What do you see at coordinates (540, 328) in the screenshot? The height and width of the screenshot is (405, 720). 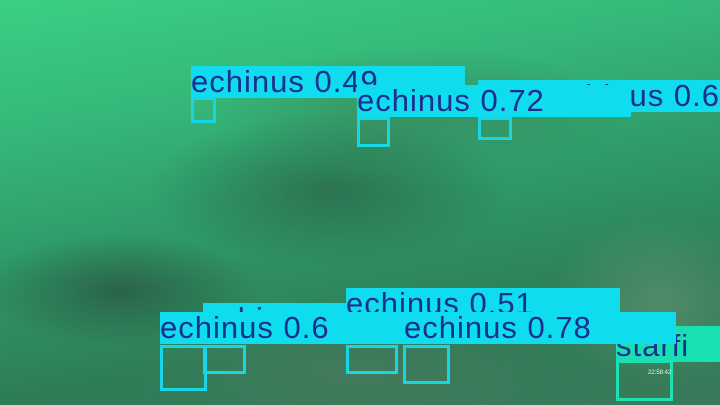 I see `detection-label: echinus 0.78` at bounding box center [540, 328].